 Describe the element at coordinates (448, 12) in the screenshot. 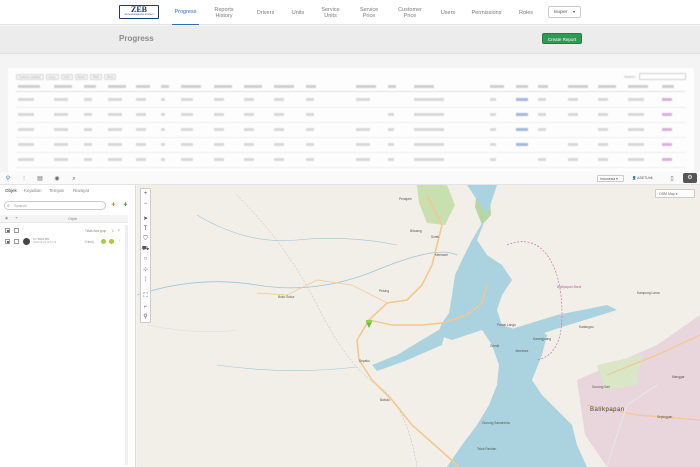

I see `nav-users: Users` at that location.